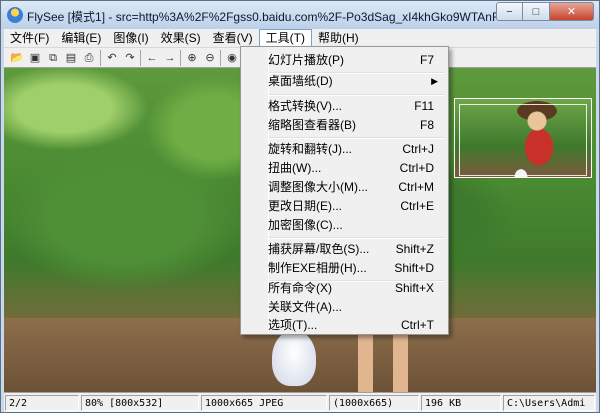 The image size is (600, 413). Describe the element at coordinates (417, 325) in the screenshot. I see `menu-item-shortcut: Ctrl+T` at that location.